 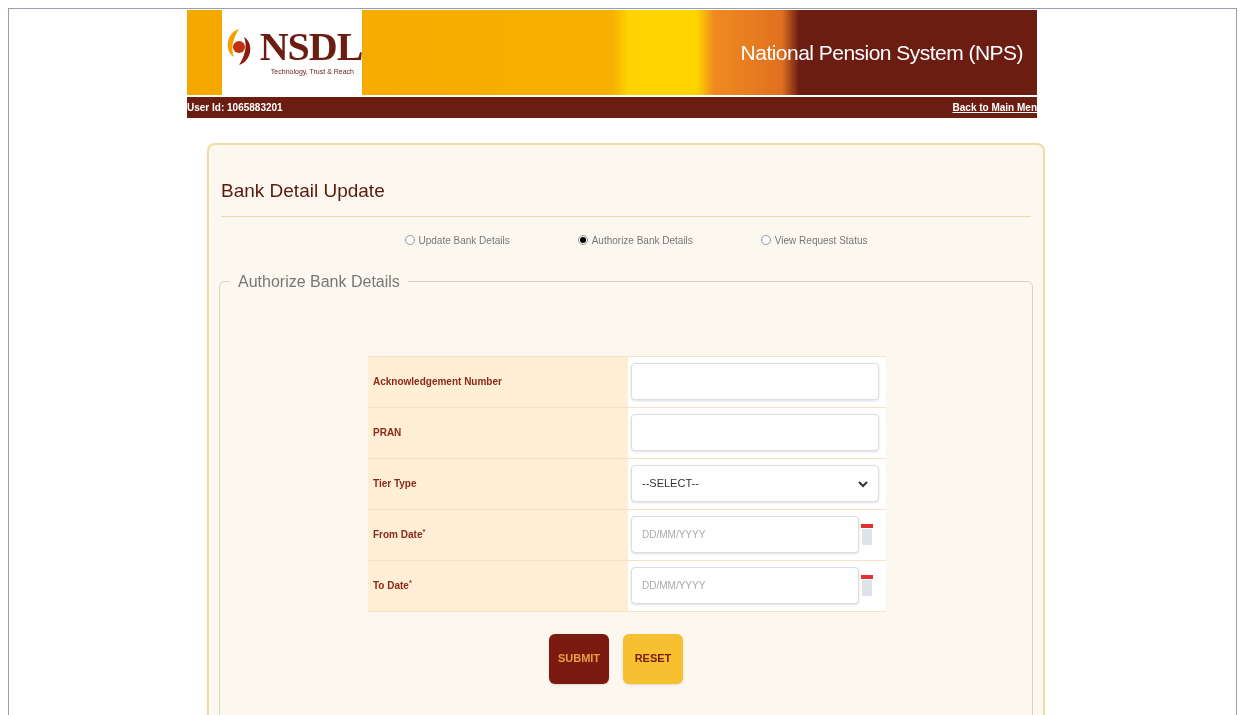 What do you see at coordinates (881, 52) in the screenshot?
I see `site-title: National Pension System (NPS)` at bounding box center [881, 52].